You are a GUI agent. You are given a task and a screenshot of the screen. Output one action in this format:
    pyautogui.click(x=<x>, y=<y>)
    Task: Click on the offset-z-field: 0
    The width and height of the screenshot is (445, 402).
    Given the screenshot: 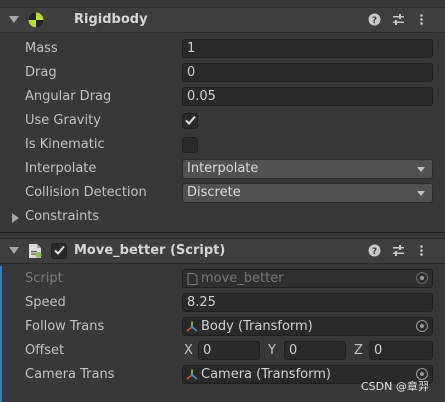 What is the action you would take?
    pyautogui.click(x=401, y=350)
    